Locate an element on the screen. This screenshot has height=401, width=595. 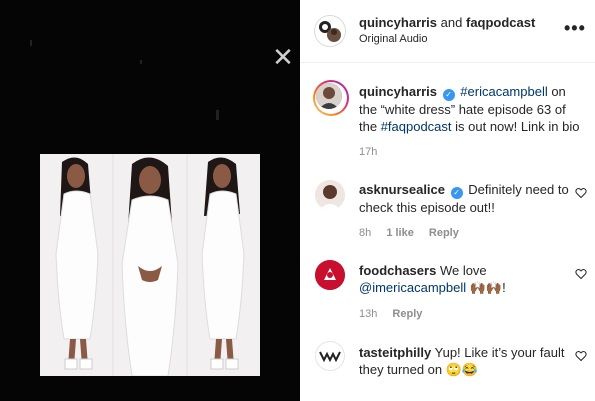
comment-text: We love is located at coordinates (463, 270).